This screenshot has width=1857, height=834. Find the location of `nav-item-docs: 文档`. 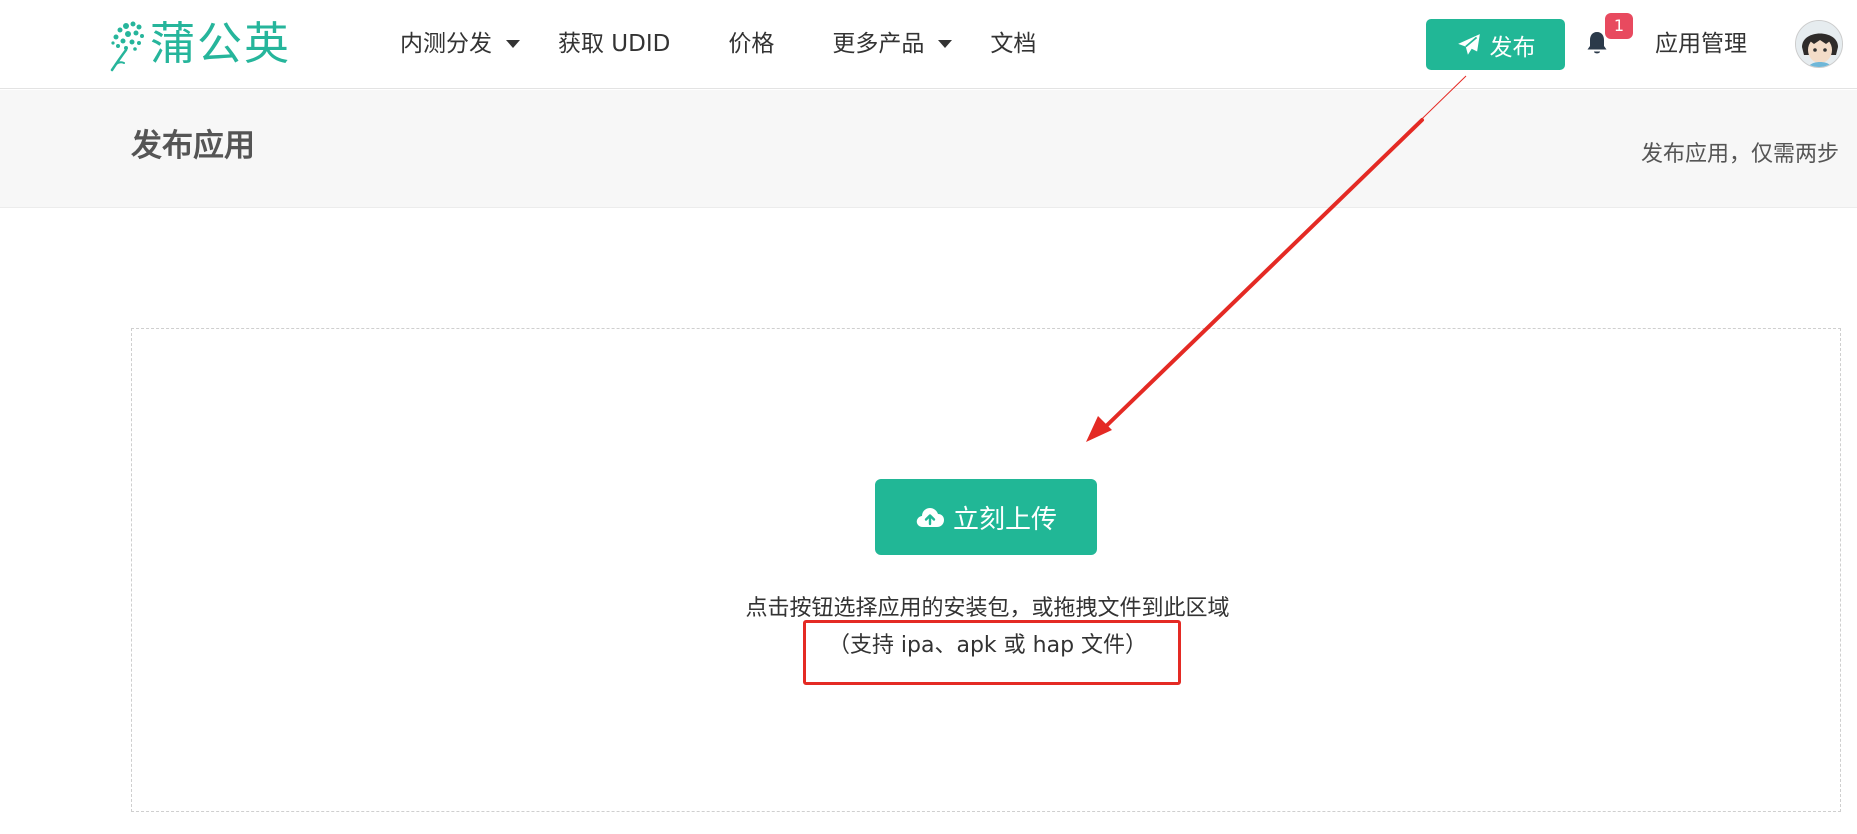

nav-item-docs: 文档 is located at coordinates (1013, 44).